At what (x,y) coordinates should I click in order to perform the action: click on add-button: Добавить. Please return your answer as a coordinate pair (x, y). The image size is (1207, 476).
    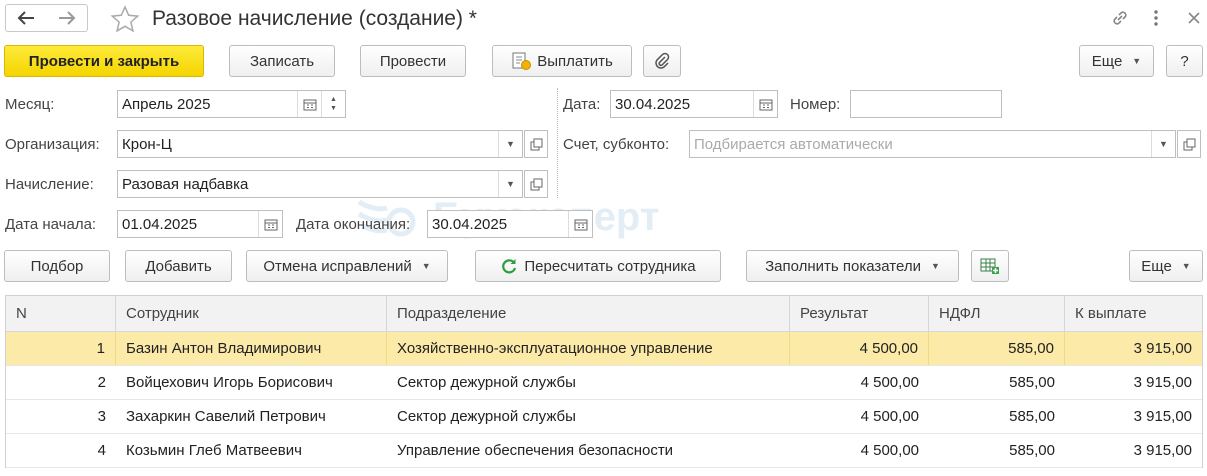
    Looking at the image, I should click on (178, 266).